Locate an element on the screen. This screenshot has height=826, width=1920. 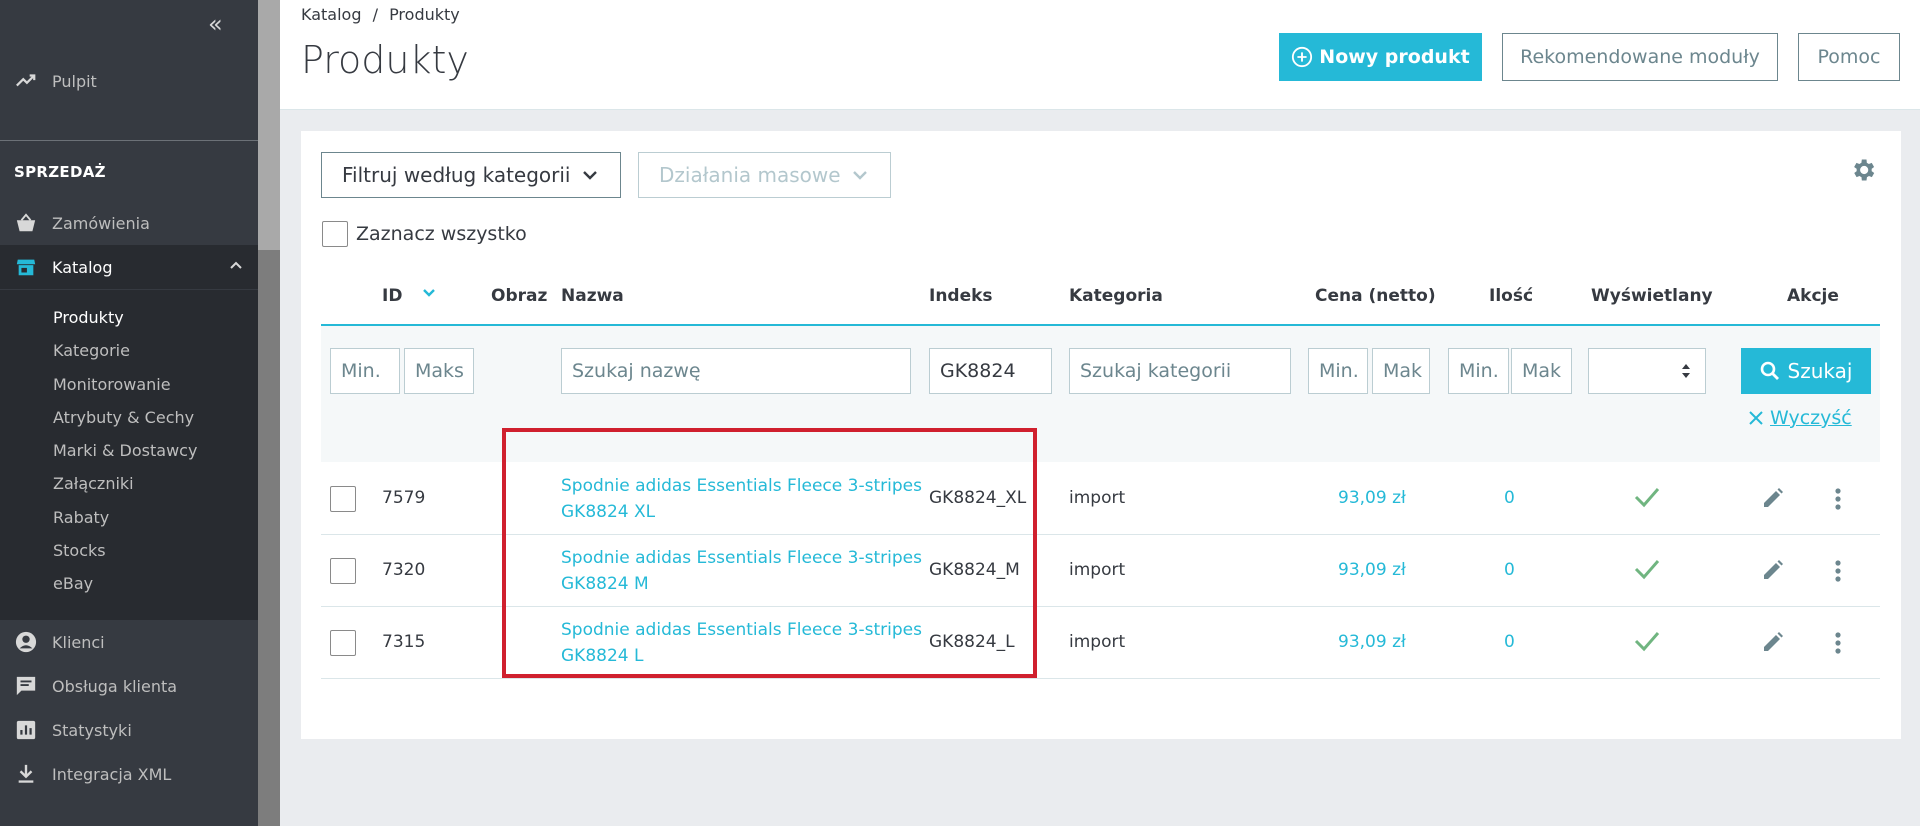
column-header-category: Kategoria is located at coordinates (1116, 296).